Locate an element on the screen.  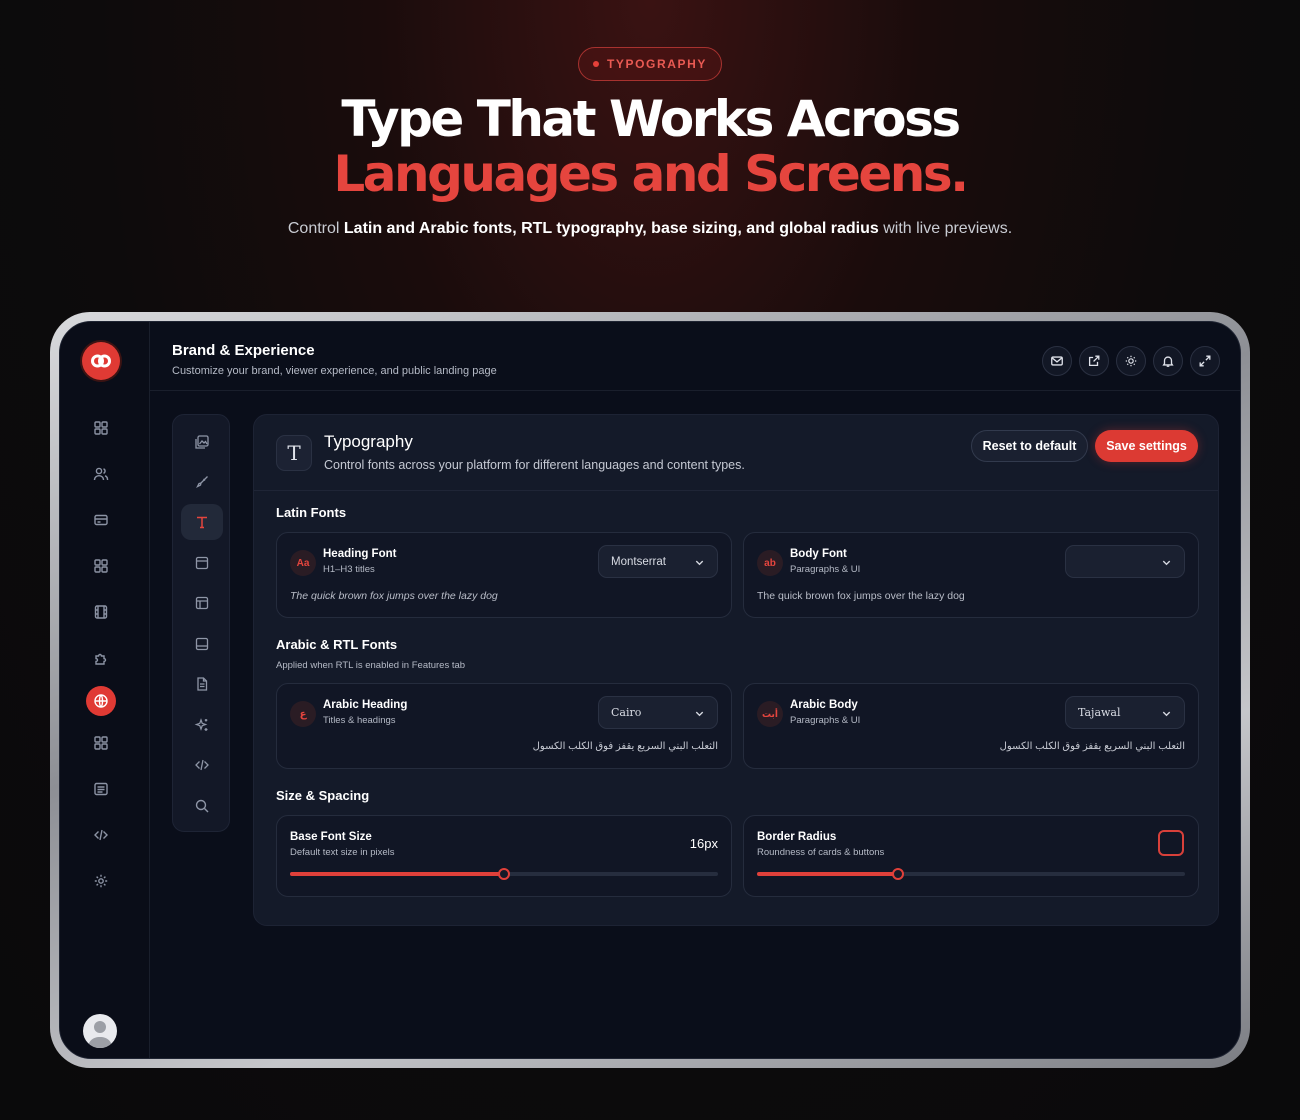
arabic-heading-value: Cairo is located at coordinates (626, 712).